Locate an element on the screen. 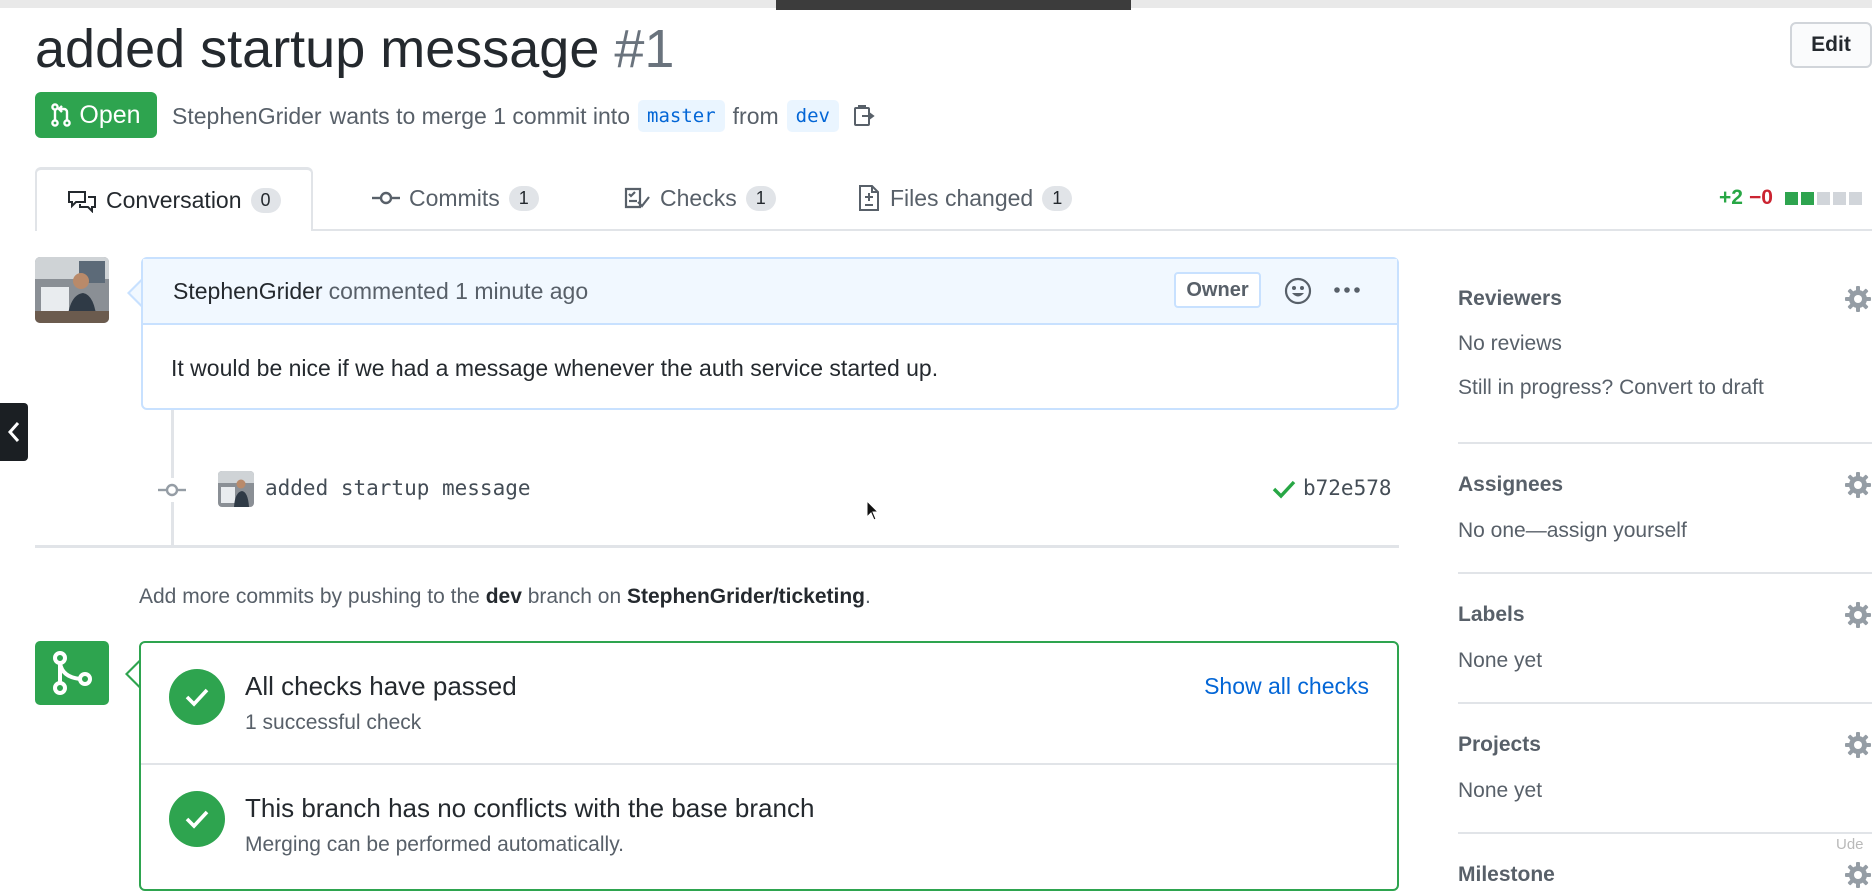 The image size is (1872, 894). diffstat: +2 −0 is located at coordinates (1790, 198).